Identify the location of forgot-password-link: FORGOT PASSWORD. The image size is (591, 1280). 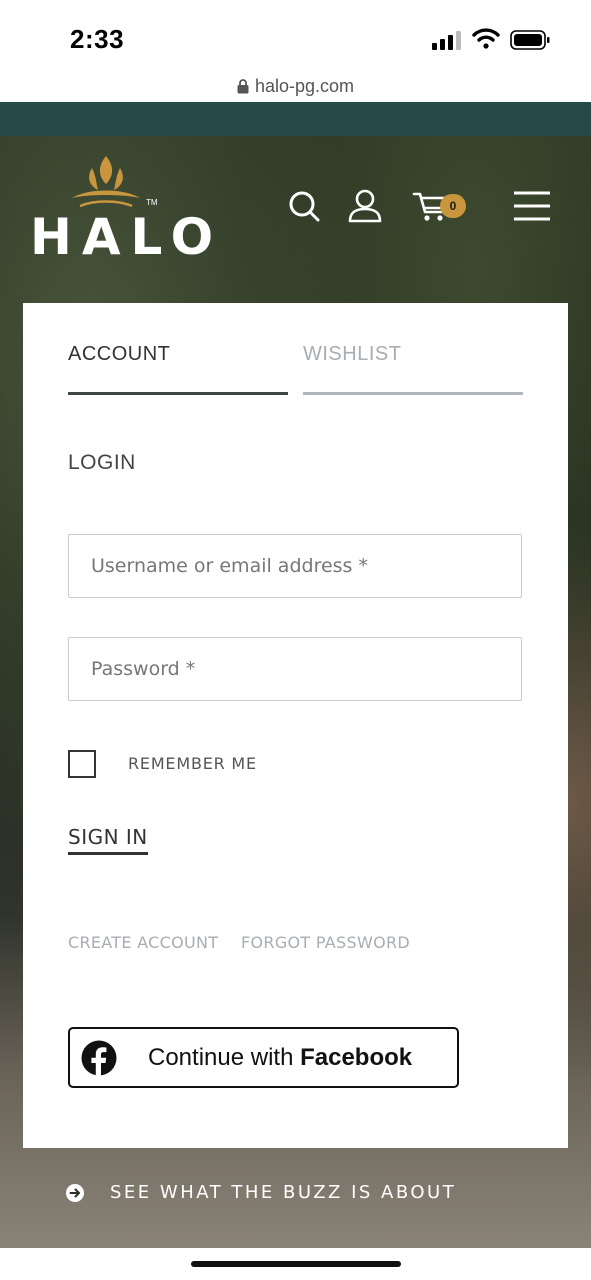
(325, 942).